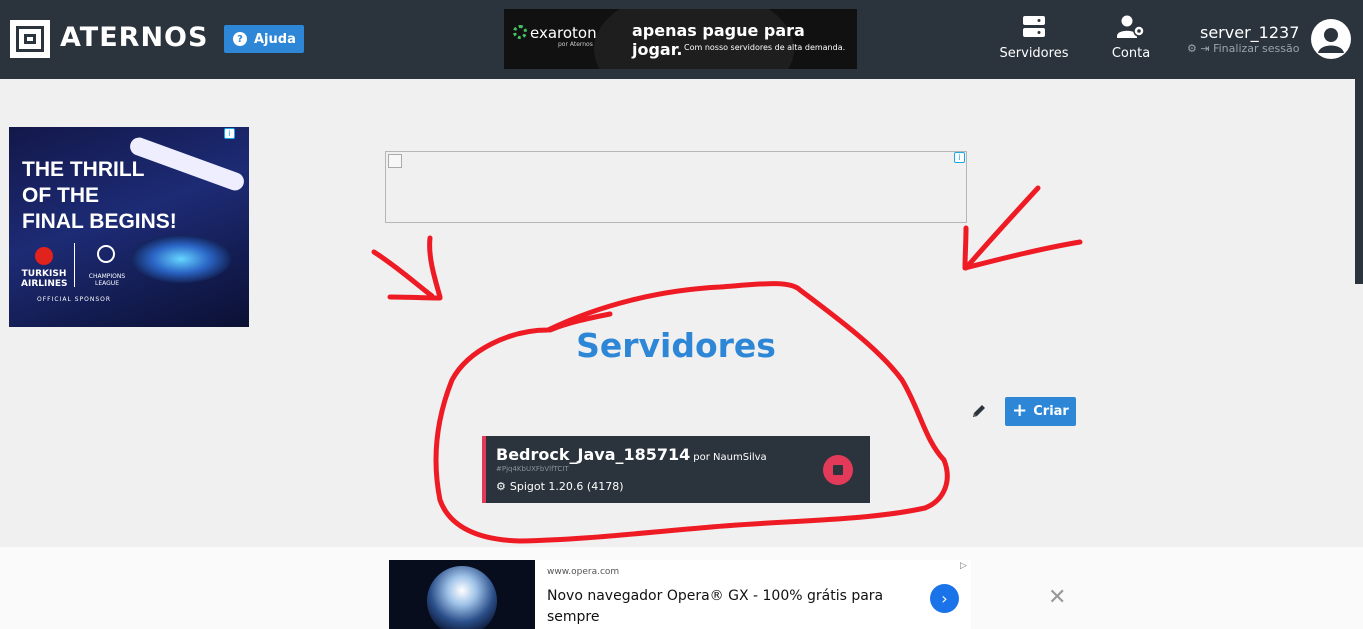 This screenshot has height=629, width=1363. What do you see at coordinates (593, 454) in the screenshot?
I see `server-name: Bedrock_Java_185714` at bounding box center [593, 454].